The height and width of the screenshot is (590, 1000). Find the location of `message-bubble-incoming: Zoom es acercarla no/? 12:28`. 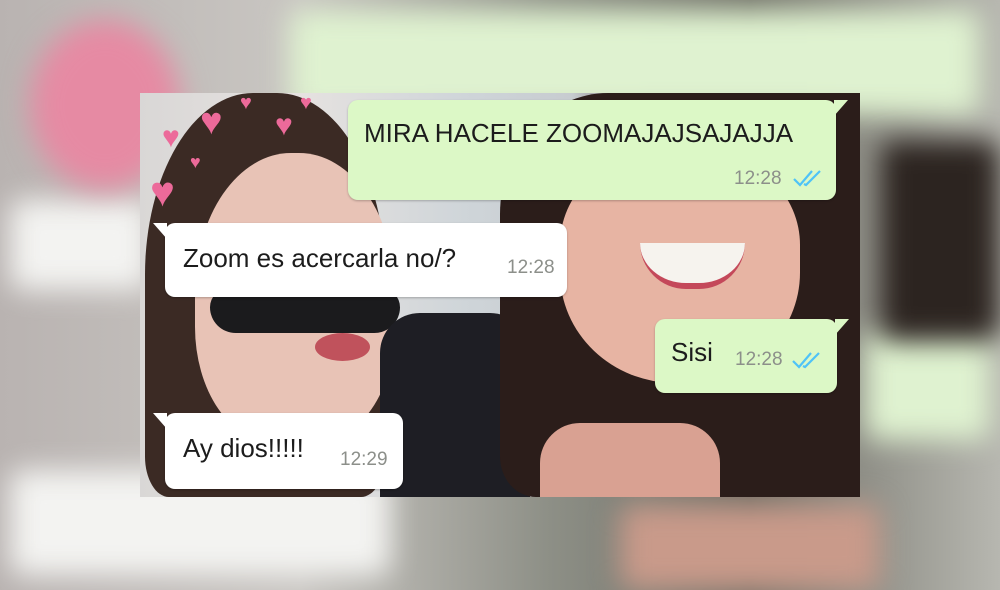

message-bubble-incoming: Zoom es acercarla no/? 12:28 is located at coordinates (360, 260).